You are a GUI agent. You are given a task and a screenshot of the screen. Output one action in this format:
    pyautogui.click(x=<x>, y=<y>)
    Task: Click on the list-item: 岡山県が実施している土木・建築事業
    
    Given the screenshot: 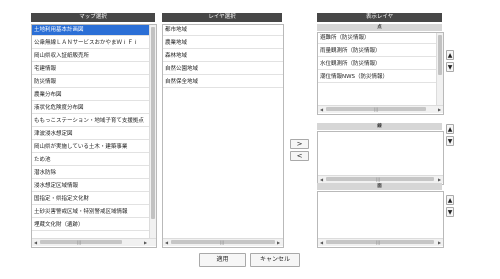 What is the action you would take?
    pyautogui.click(x=90, y=147)
    